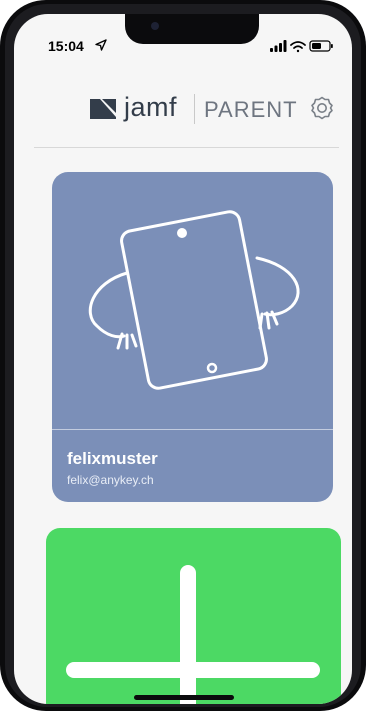  I want to click on home-indicator, so click(184, 697).